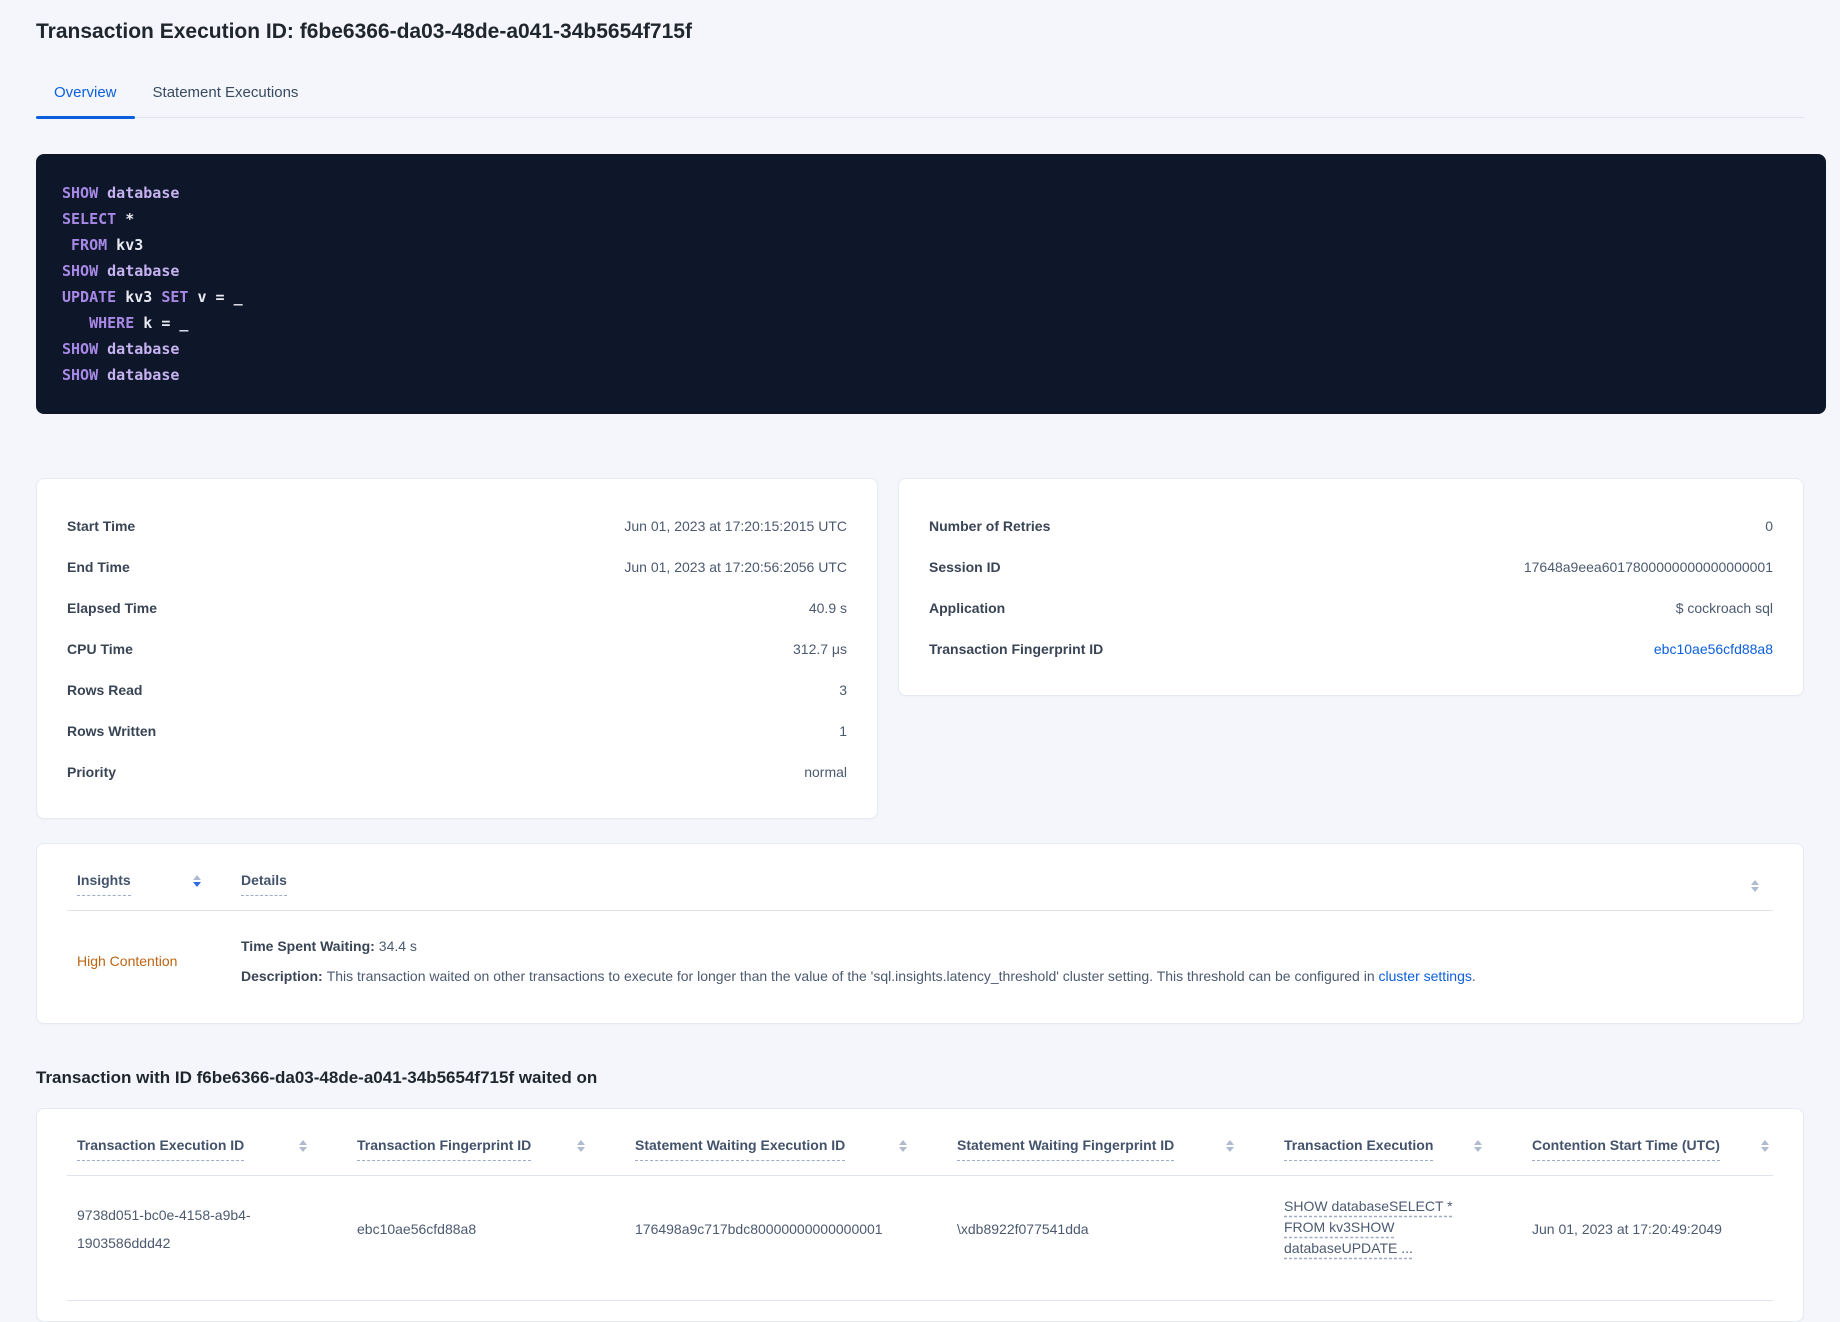  Describe the element at coordinates (827, 607) in the screenshot. I see `elapsed-time-value: 40.9 s` at that location.